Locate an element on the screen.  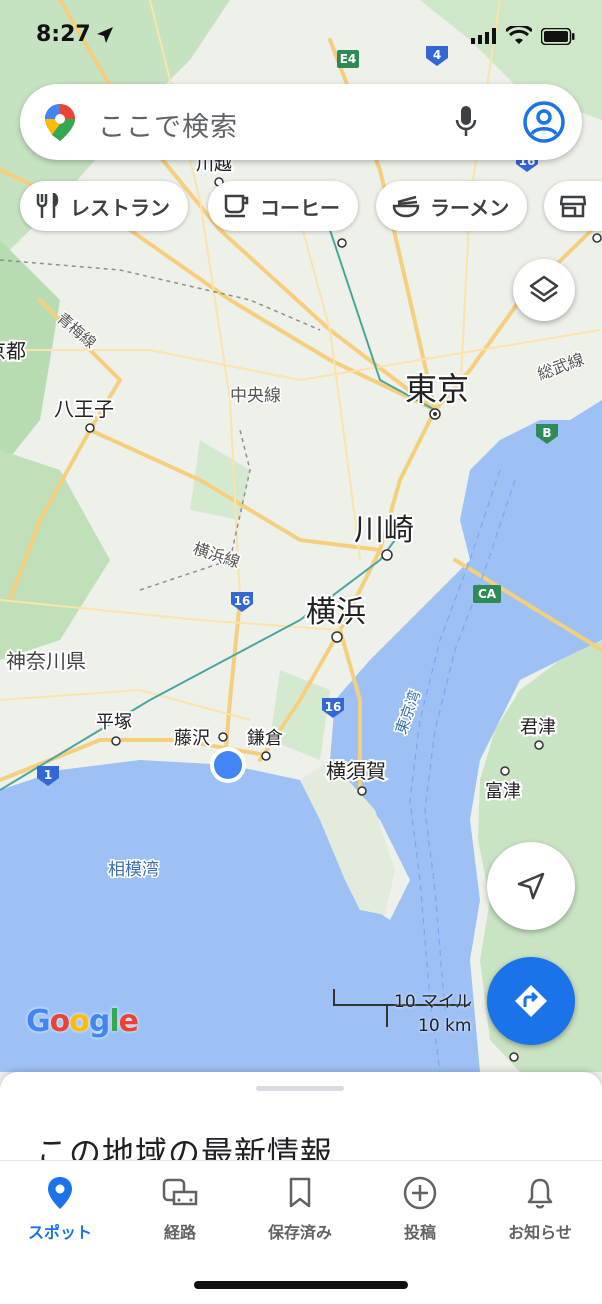
label-kawasaki: 川崎 is located at coordinates (384, 530).